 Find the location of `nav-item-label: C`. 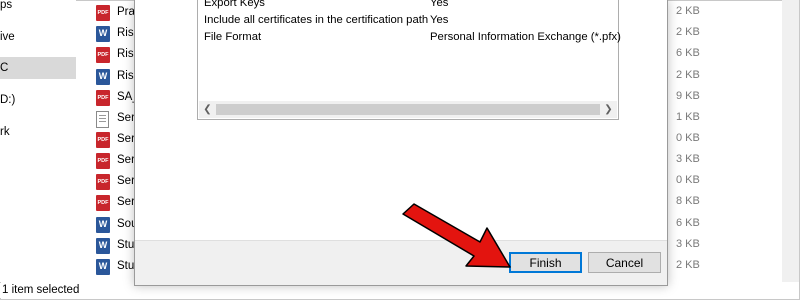

nav-item-label: C is located at coordinates (4, 68).